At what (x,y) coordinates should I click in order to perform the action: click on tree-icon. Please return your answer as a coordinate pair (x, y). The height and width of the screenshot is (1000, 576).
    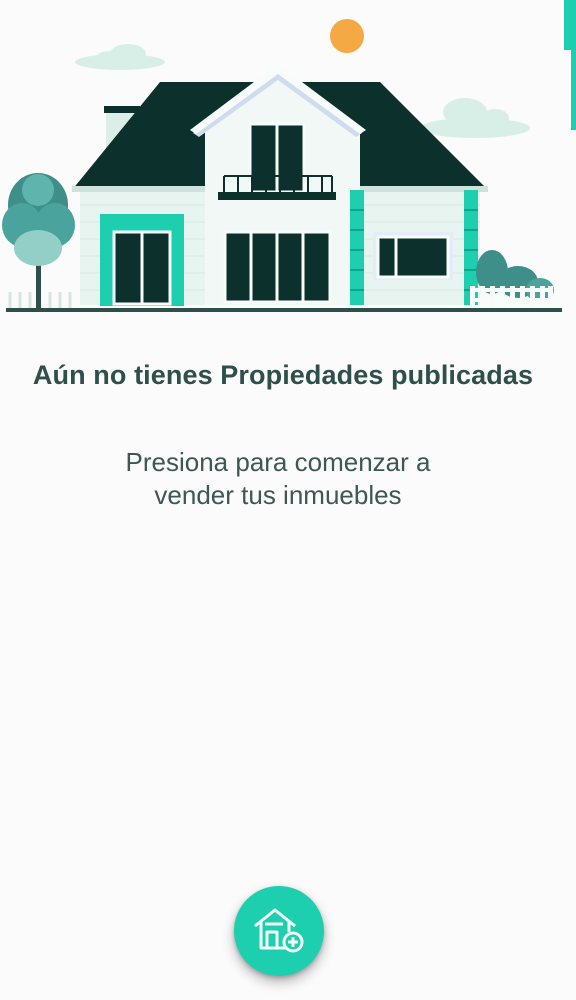
    Looking at the image, I should click on (38, 240).